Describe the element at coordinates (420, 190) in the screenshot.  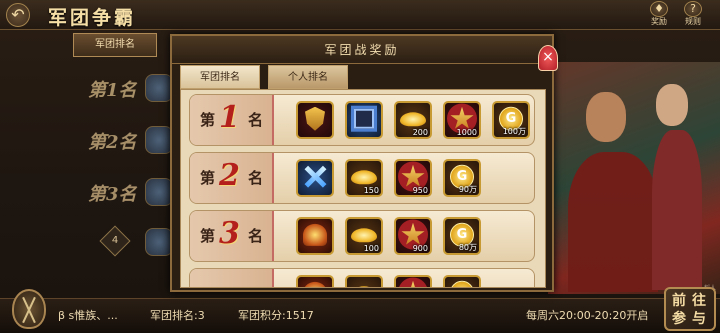
I see `item-qty: 950` at that location.